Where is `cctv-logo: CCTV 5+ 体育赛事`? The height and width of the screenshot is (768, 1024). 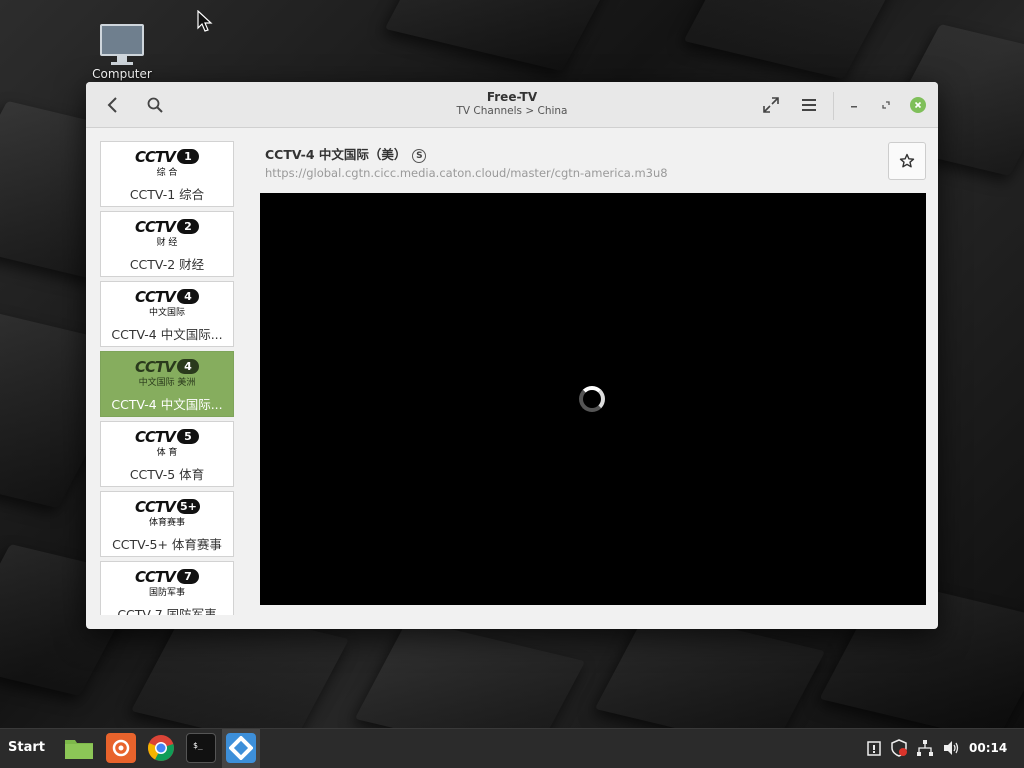 cctv-logo: CCTV 5+ 体育赛事 is located at coordinates (167, 513).